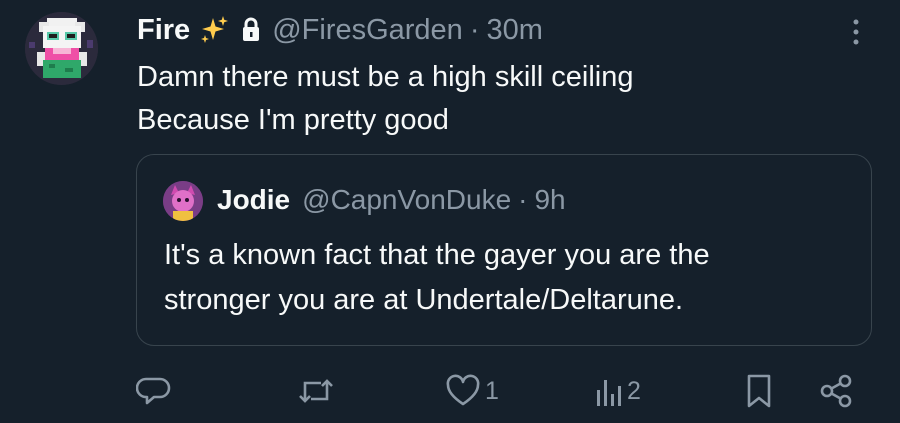  I want to click on quoted-author-avatar, so click(183, 201).